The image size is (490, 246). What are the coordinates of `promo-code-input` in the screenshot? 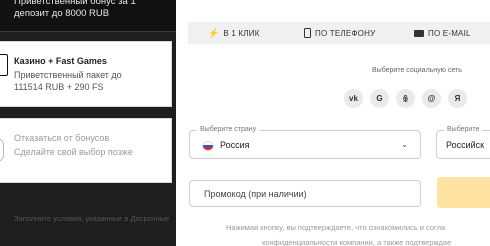 It's located at (305, 193).